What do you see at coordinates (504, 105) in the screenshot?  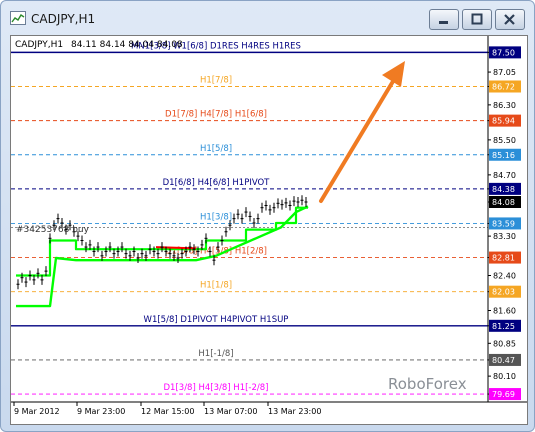 I see `price-tick-label: 86.30` at bounding box center [504, 105].